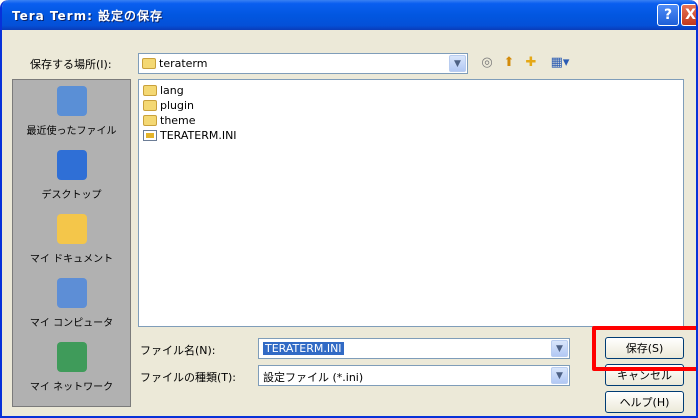 Image resolution: width=698 pixels, height=418 pixels. I want to click on title-bar: Tera Term: 設定の保存 ? X, so click(349, 15).